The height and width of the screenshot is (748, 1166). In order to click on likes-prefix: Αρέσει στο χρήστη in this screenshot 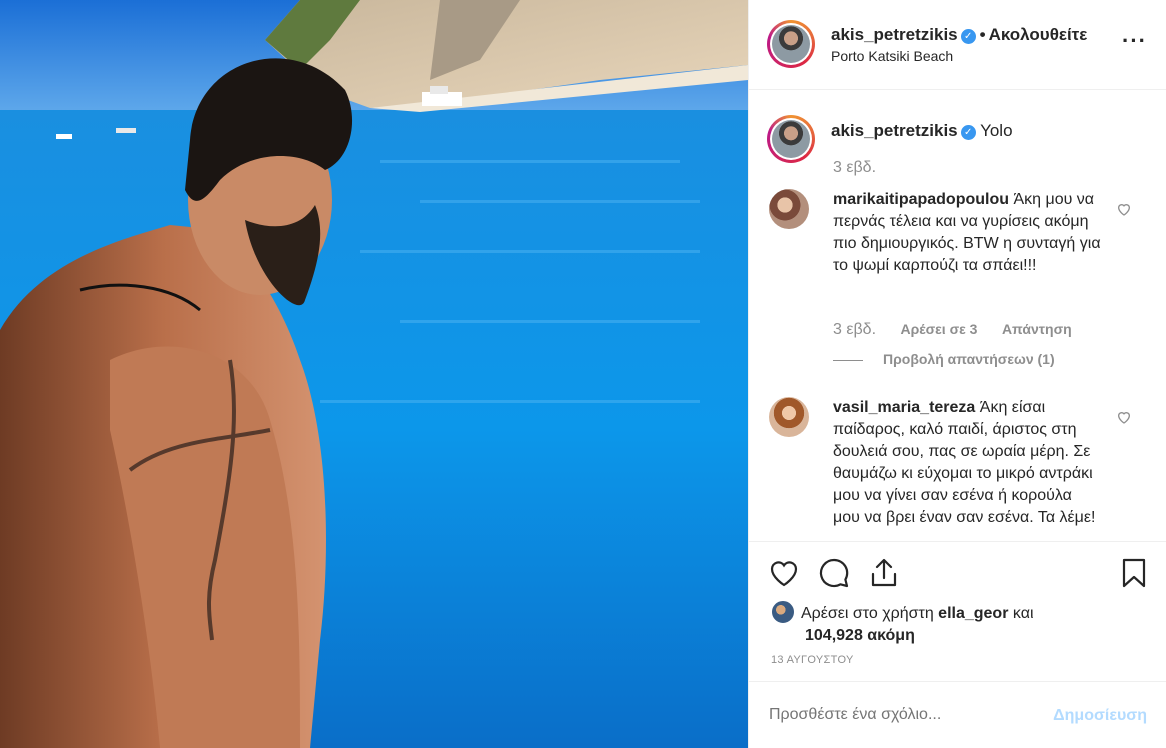, I will do `click(867, 613)`.